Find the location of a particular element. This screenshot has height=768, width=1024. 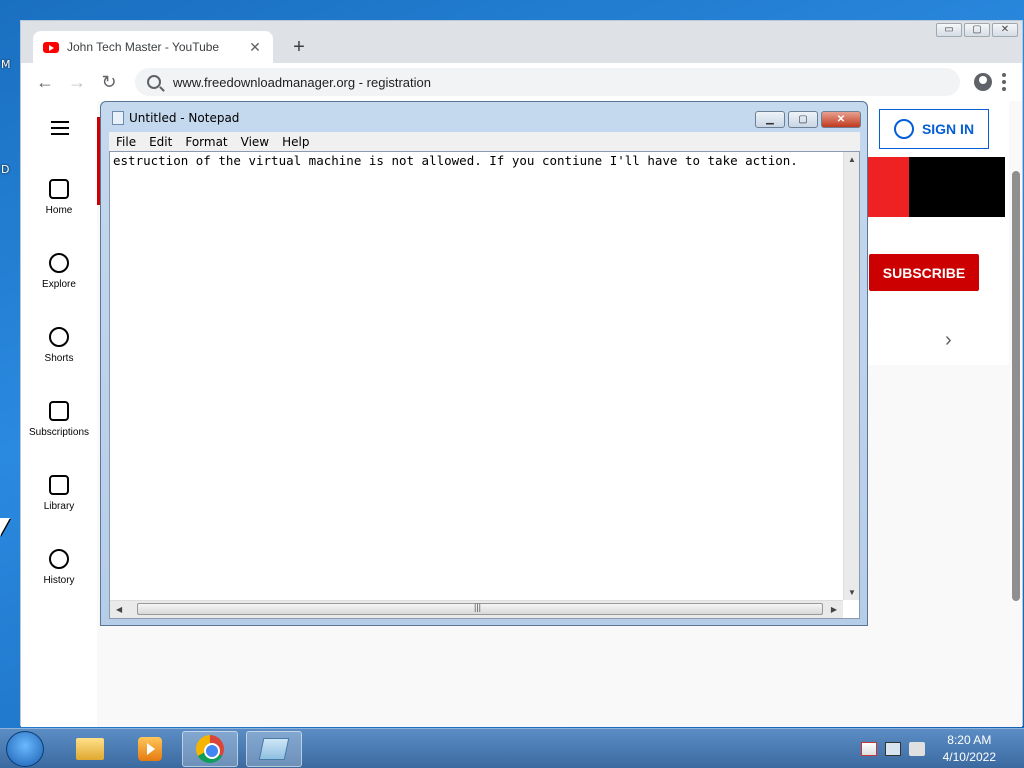

sidebar-item-label: Home is located at coordinates (59, 210).